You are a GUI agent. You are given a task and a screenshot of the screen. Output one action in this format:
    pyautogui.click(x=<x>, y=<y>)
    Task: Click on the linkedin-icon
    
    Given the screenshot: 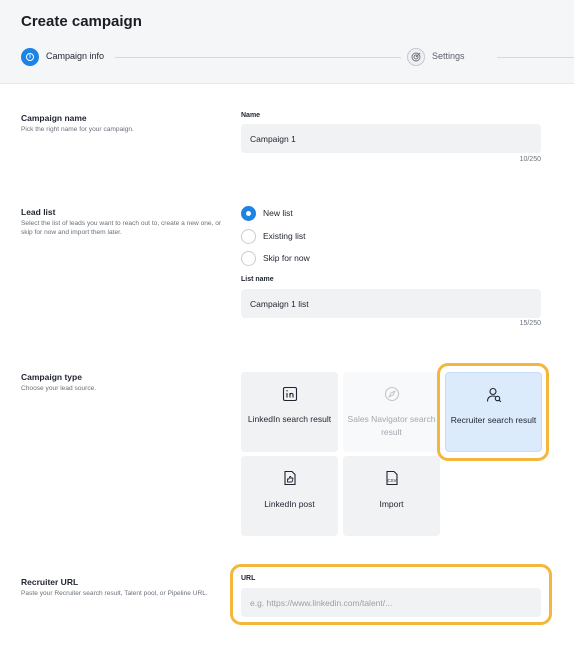 What is the action you would take?
    pyautogui.click(x=289, y=394)
    